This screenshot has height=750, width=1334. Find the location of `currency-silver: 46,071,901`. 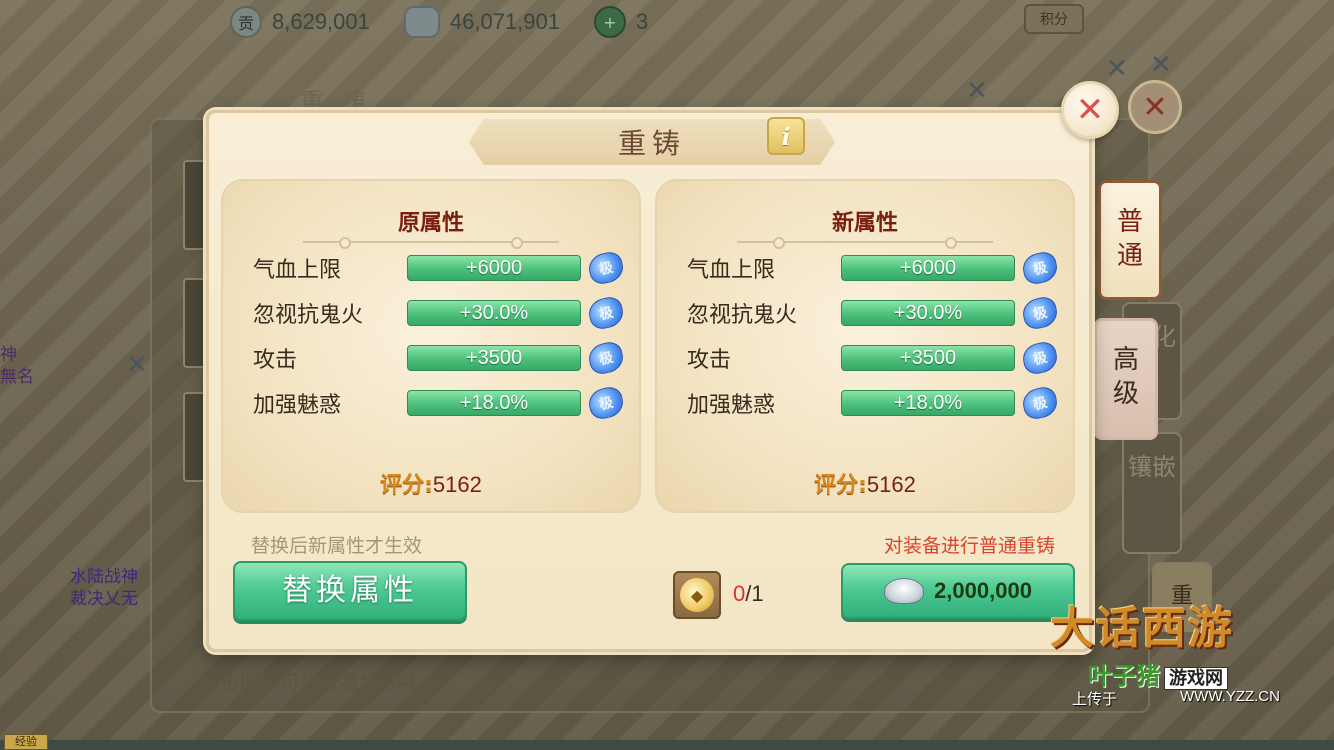

currency-silver: 46,071,901 is located at coordinates (481, 22).